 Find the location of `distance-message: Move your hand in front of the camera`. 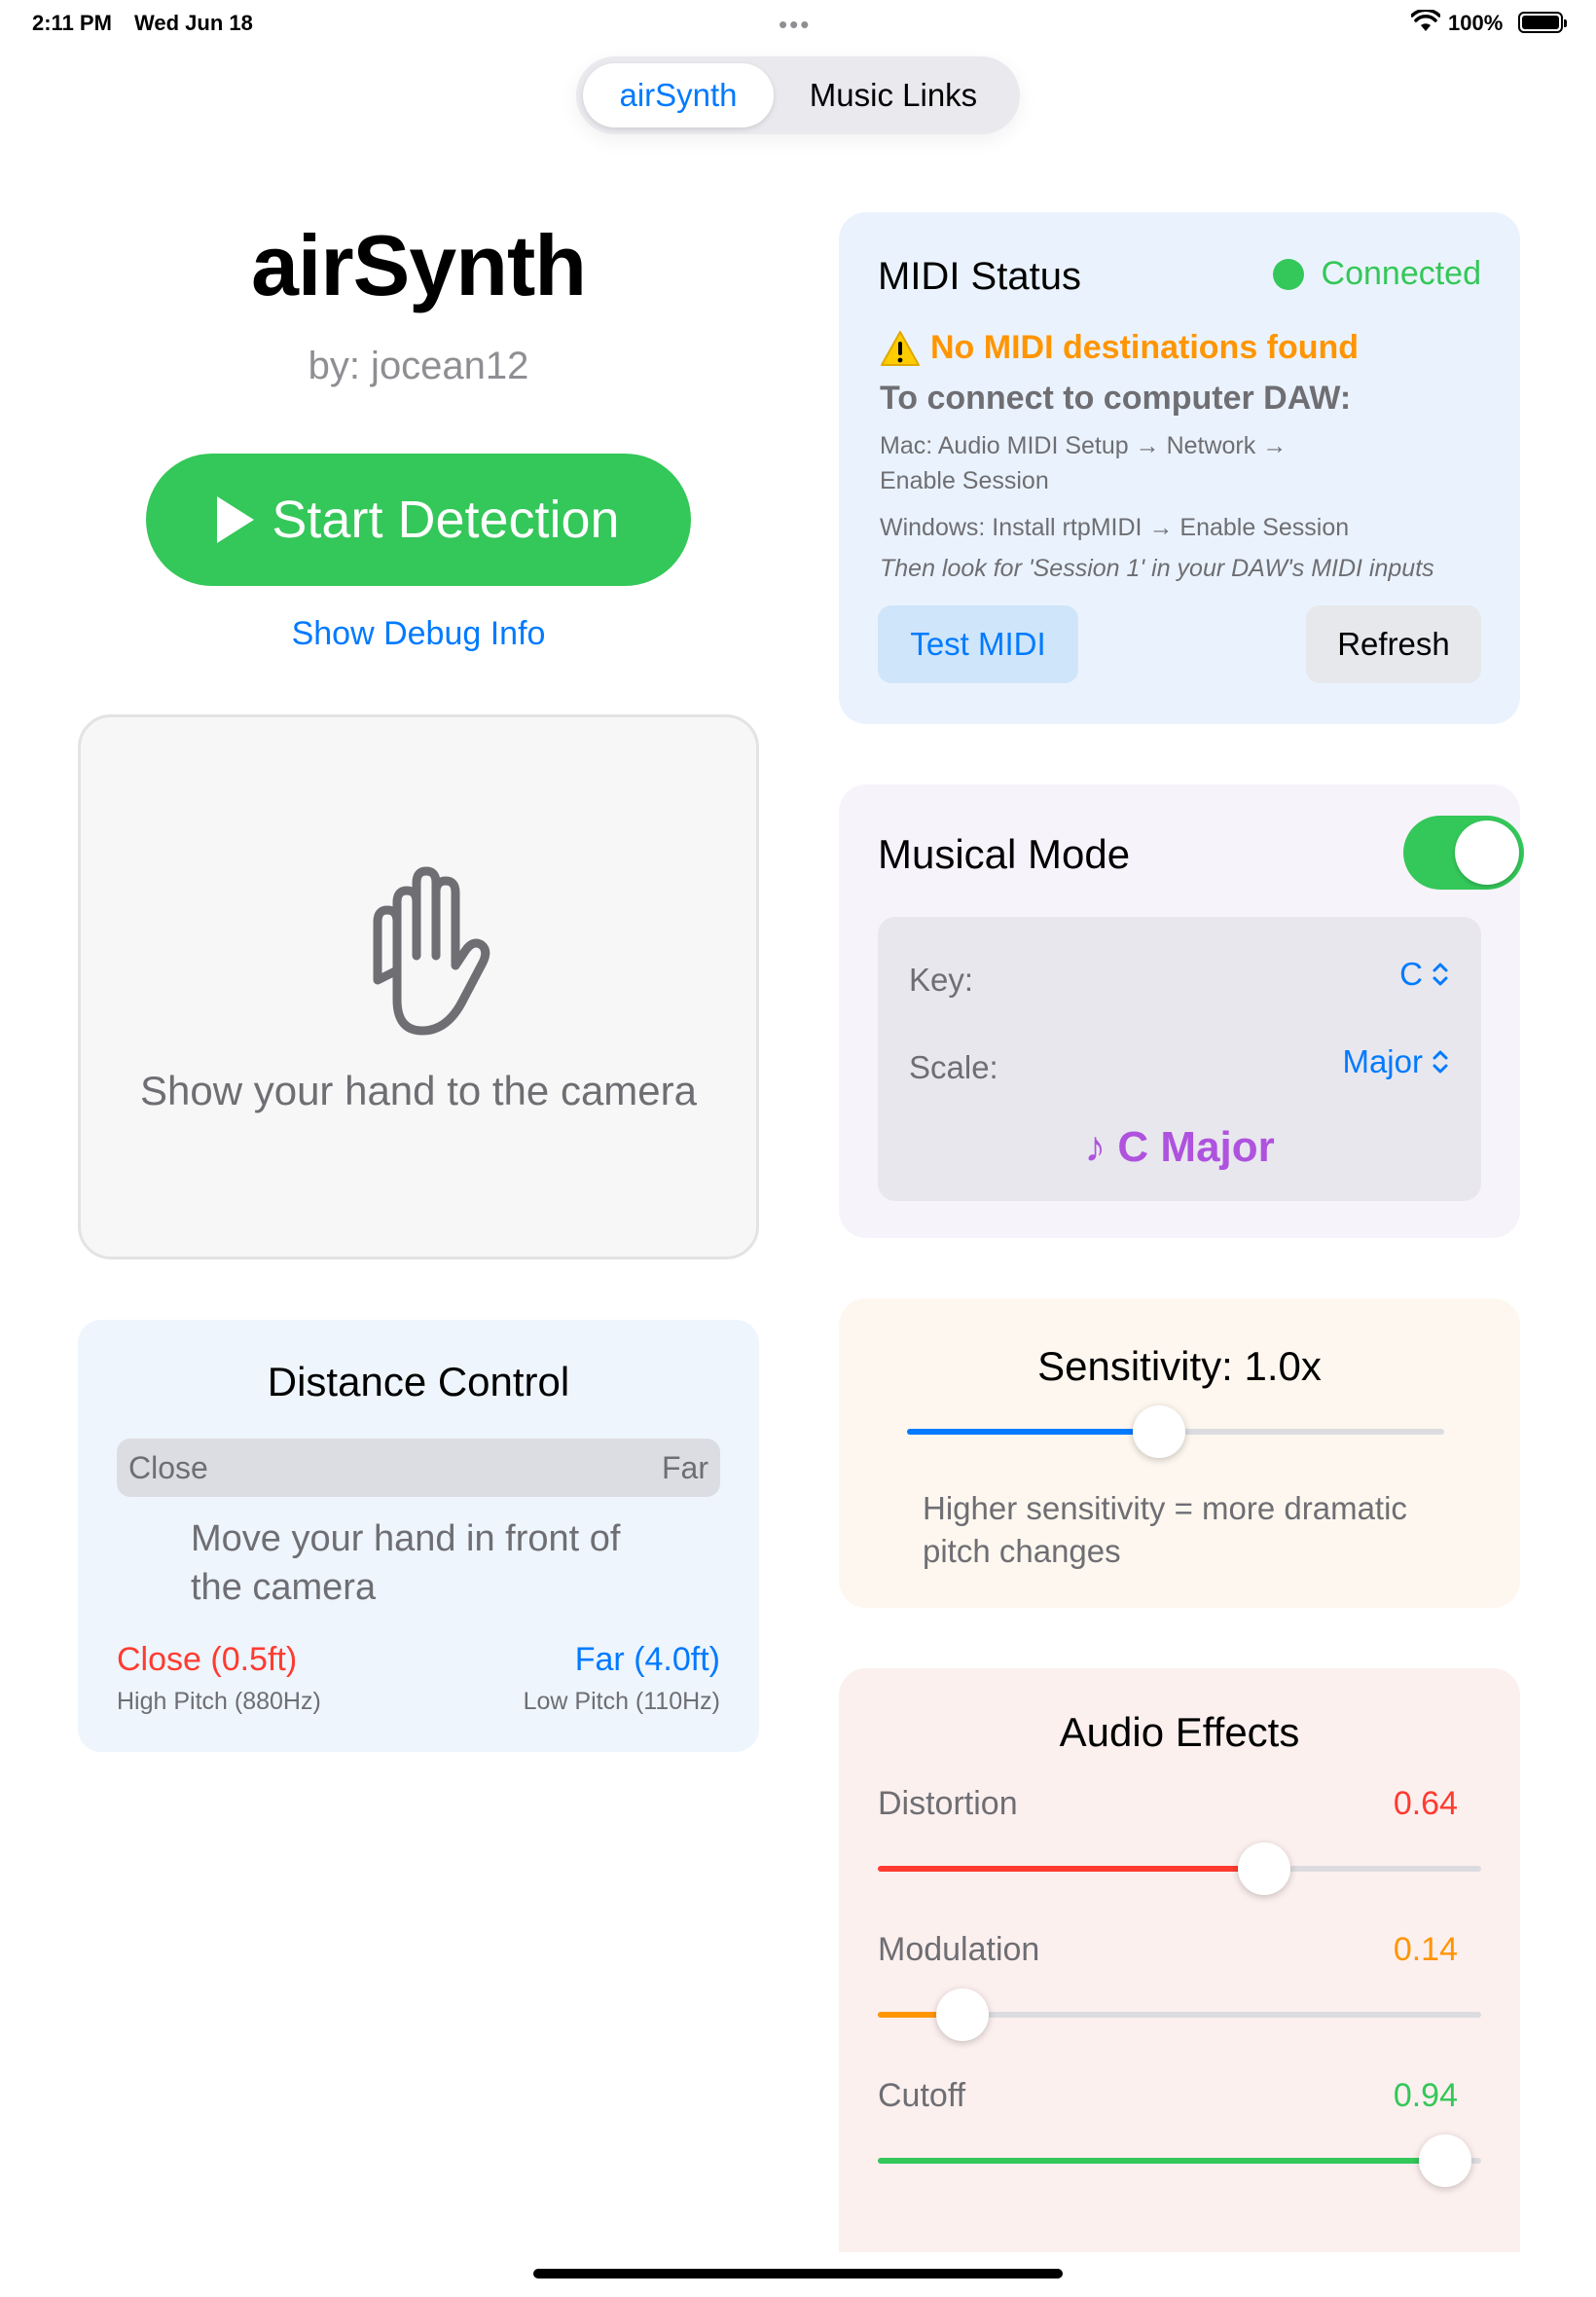

distance-message: Move your hand in front of the camera is located at coordinates (406, 1563).